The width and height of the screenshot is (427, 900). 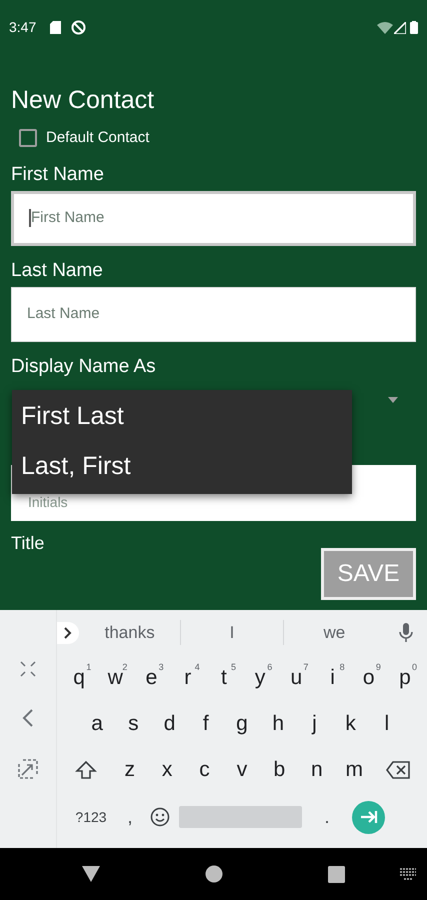 I want to click on key-hint: 3, so click(x=161, y=667).